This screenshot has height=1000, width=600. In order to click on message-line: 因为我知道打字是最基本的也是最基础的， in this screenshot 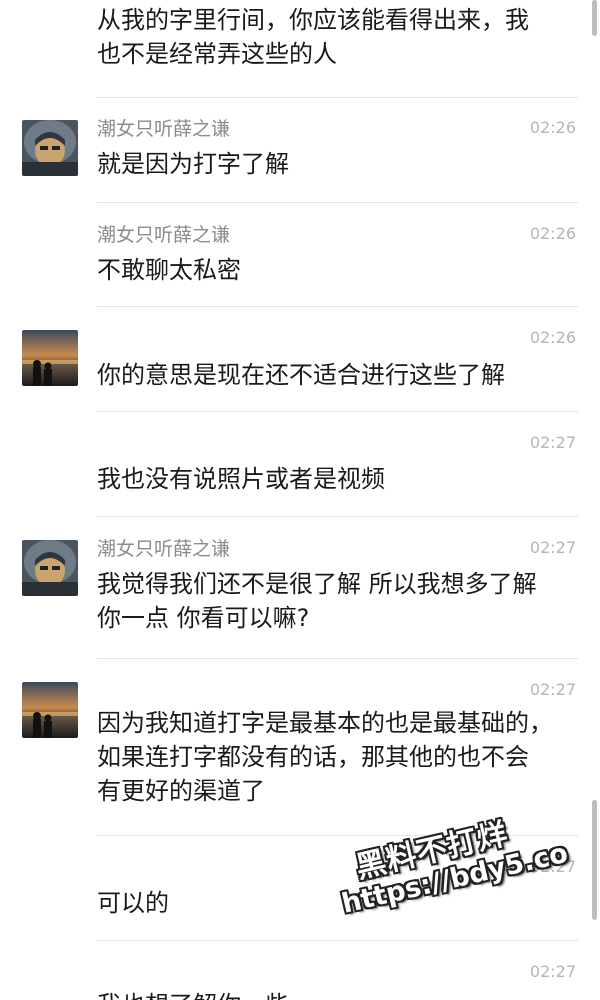, I will do `click(325, 723)`.